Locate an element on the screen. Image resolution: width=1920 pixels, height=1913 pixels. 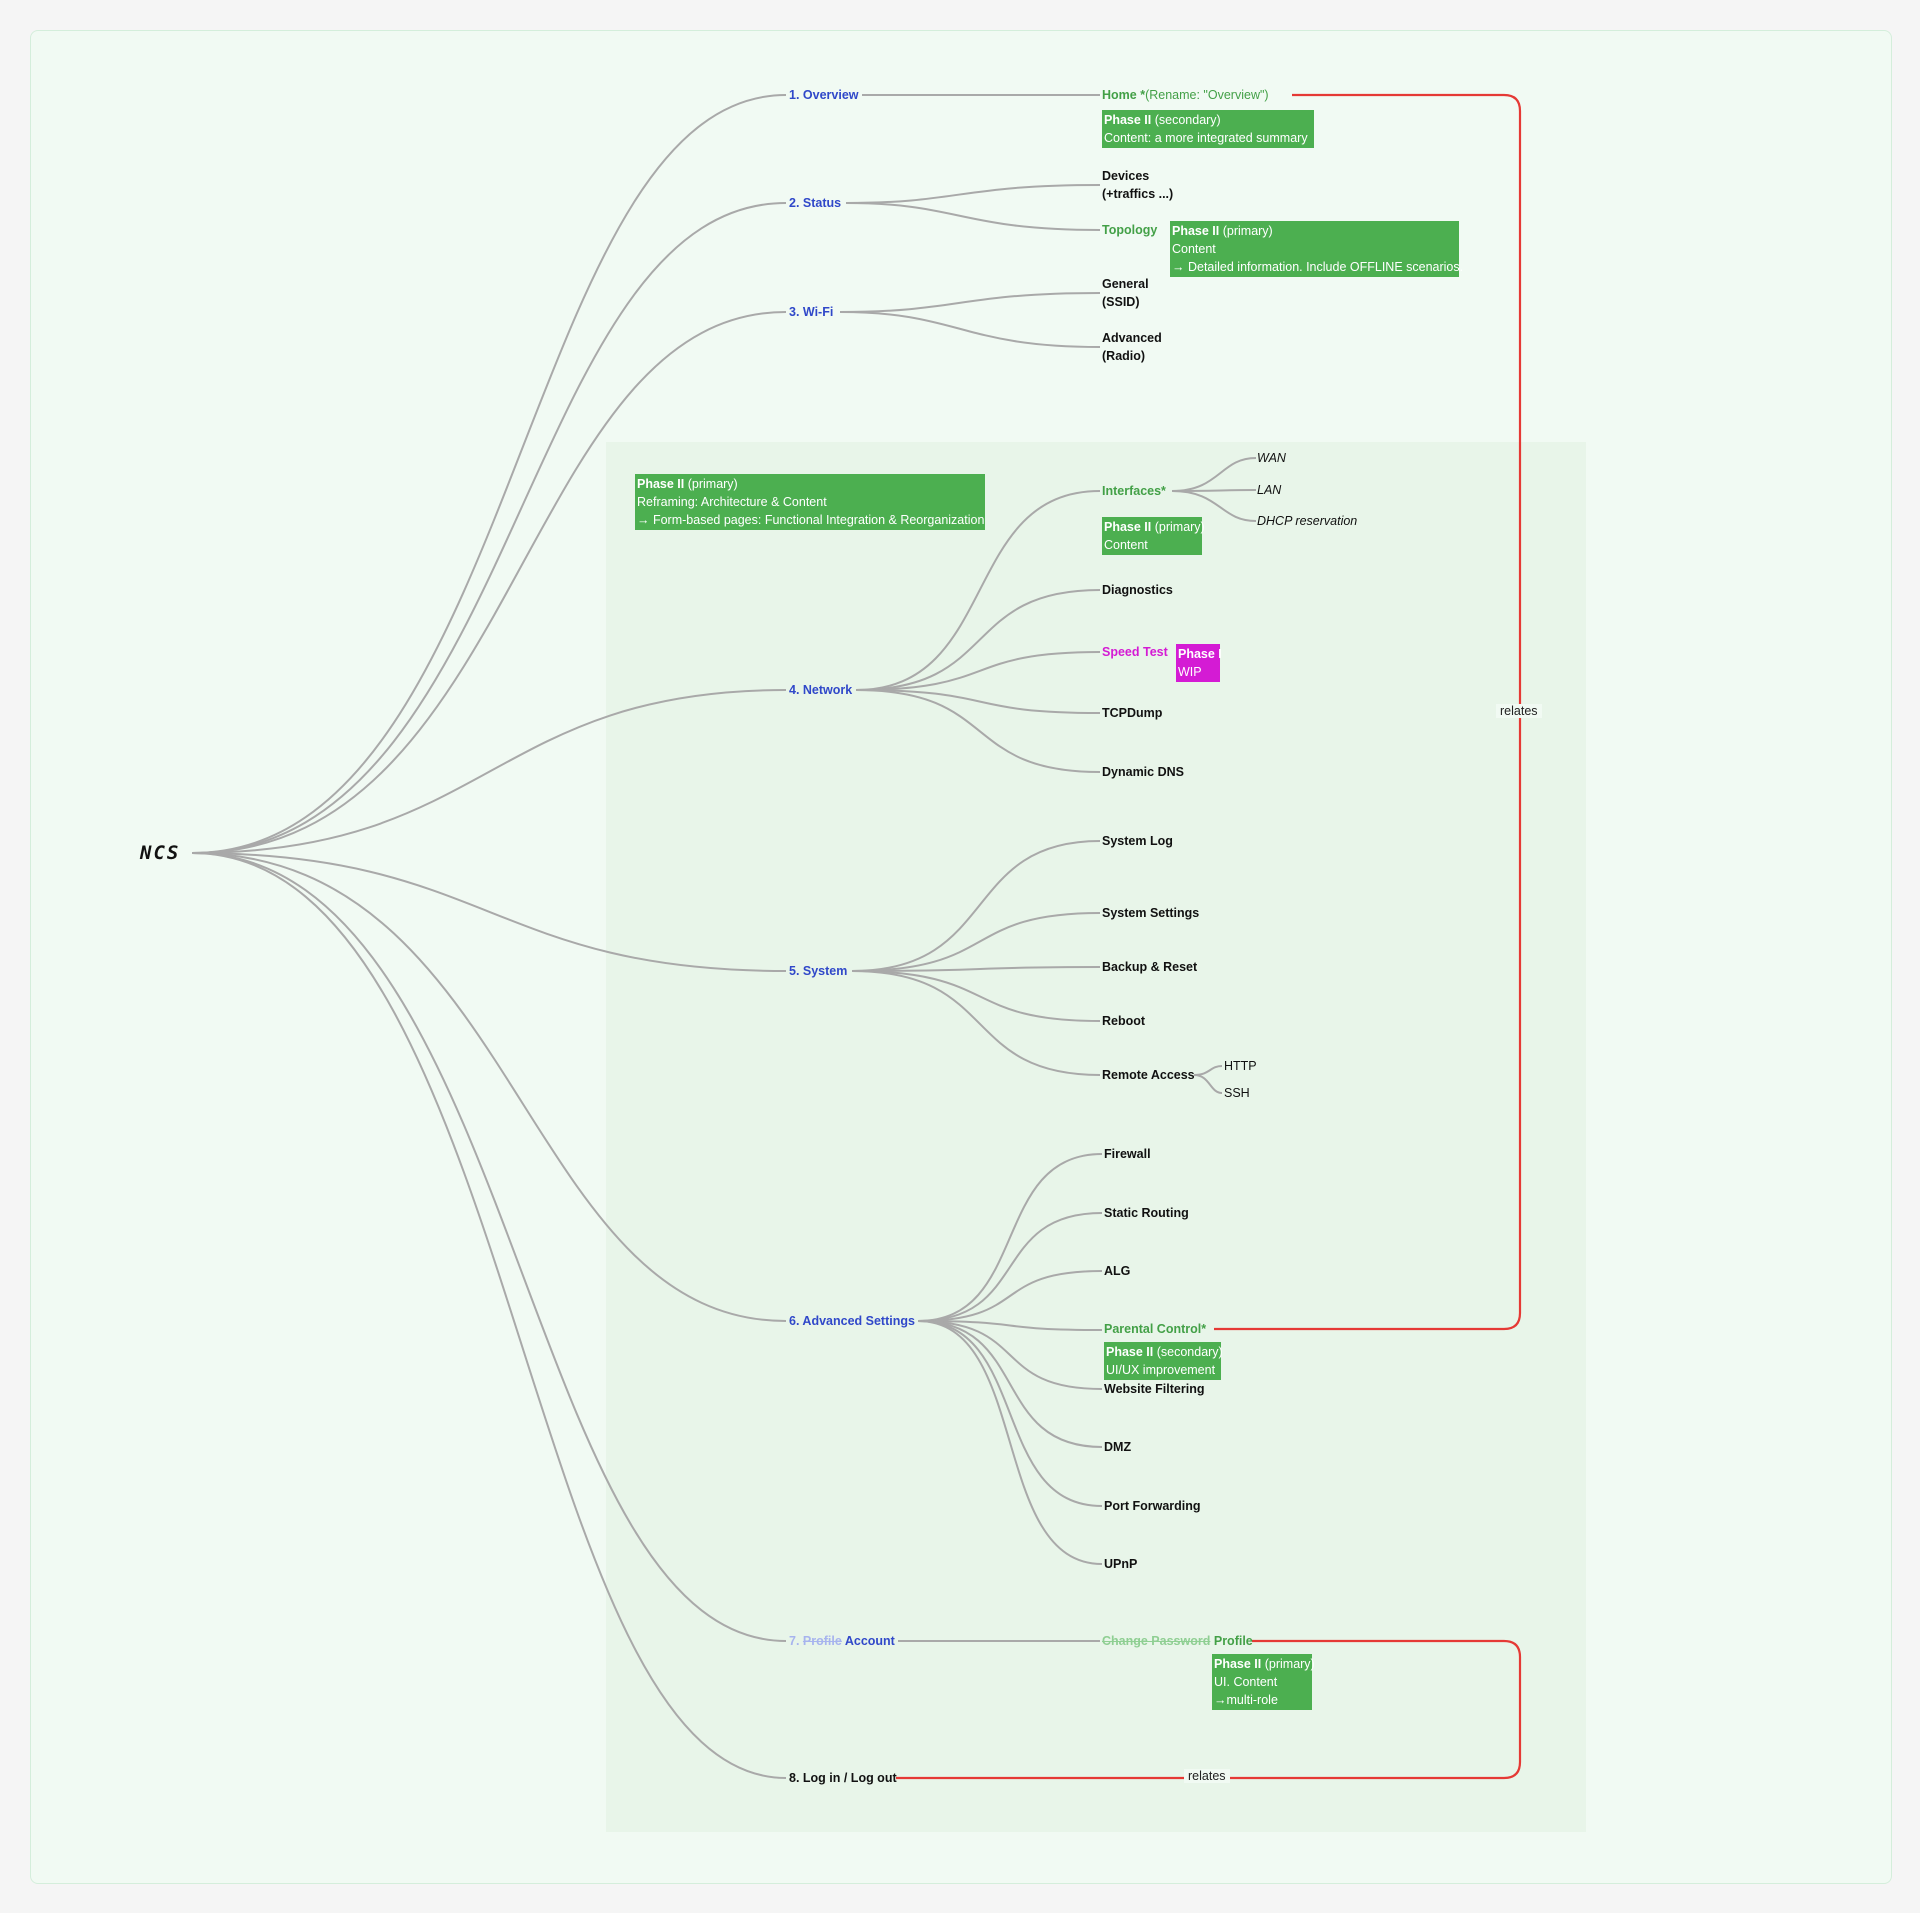
category-status: 2. Status is located at coordinates (815, 203).